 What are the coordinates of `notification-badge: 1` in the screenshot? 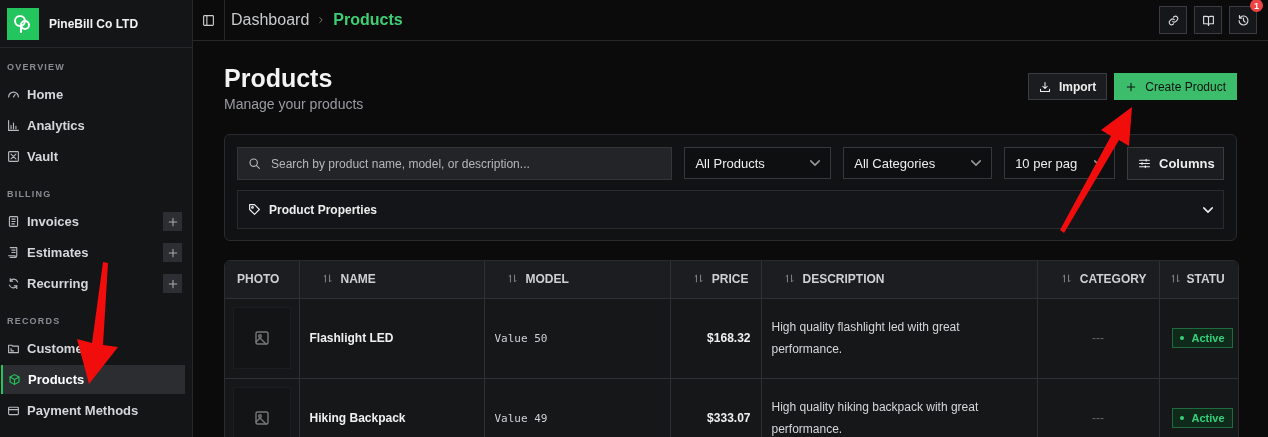 It's located at (1256, 6).